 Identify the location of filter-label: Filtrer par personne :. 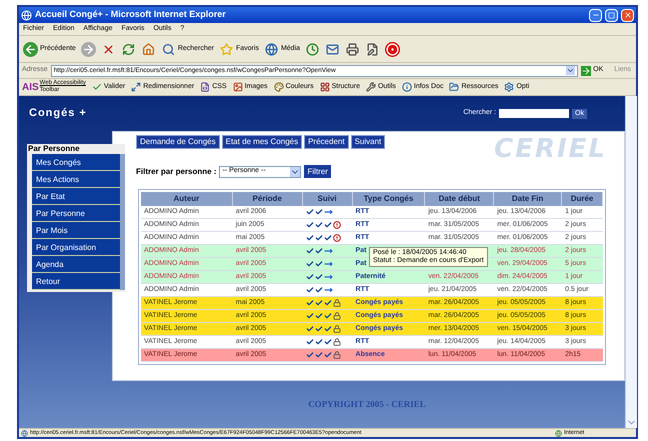
(176, 172).